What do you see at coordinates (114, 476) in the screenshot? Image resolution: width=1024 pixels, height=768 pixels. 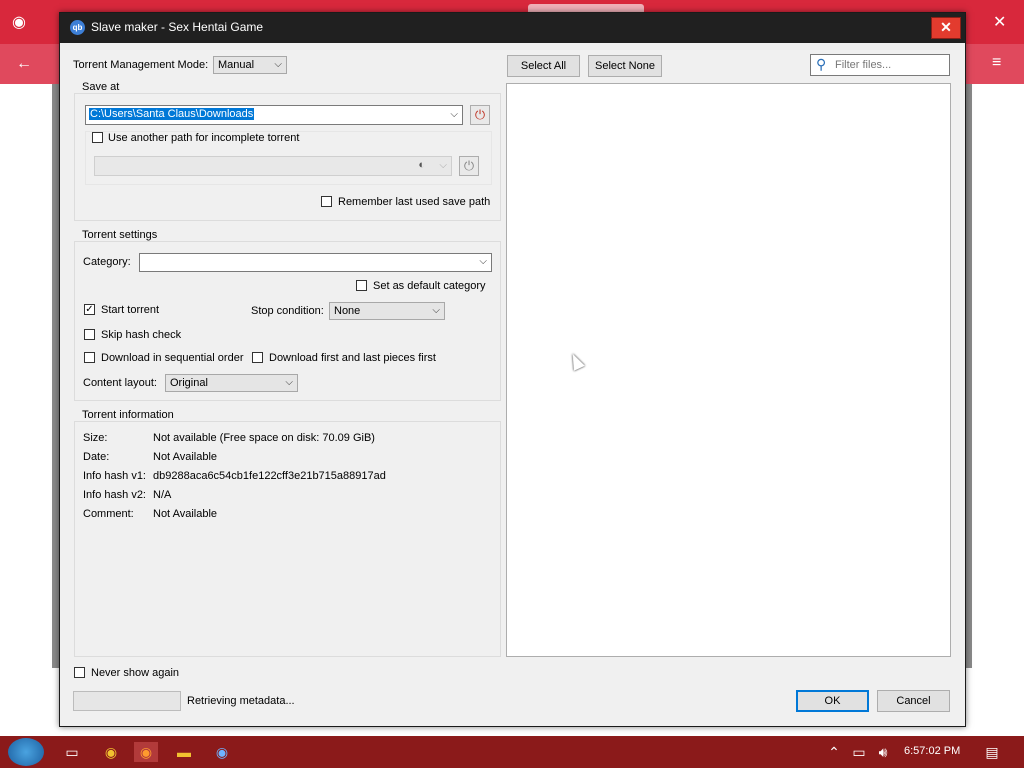 I see `info-hash-v1-label: Info hash v1:` at bounding box center [114, 476].